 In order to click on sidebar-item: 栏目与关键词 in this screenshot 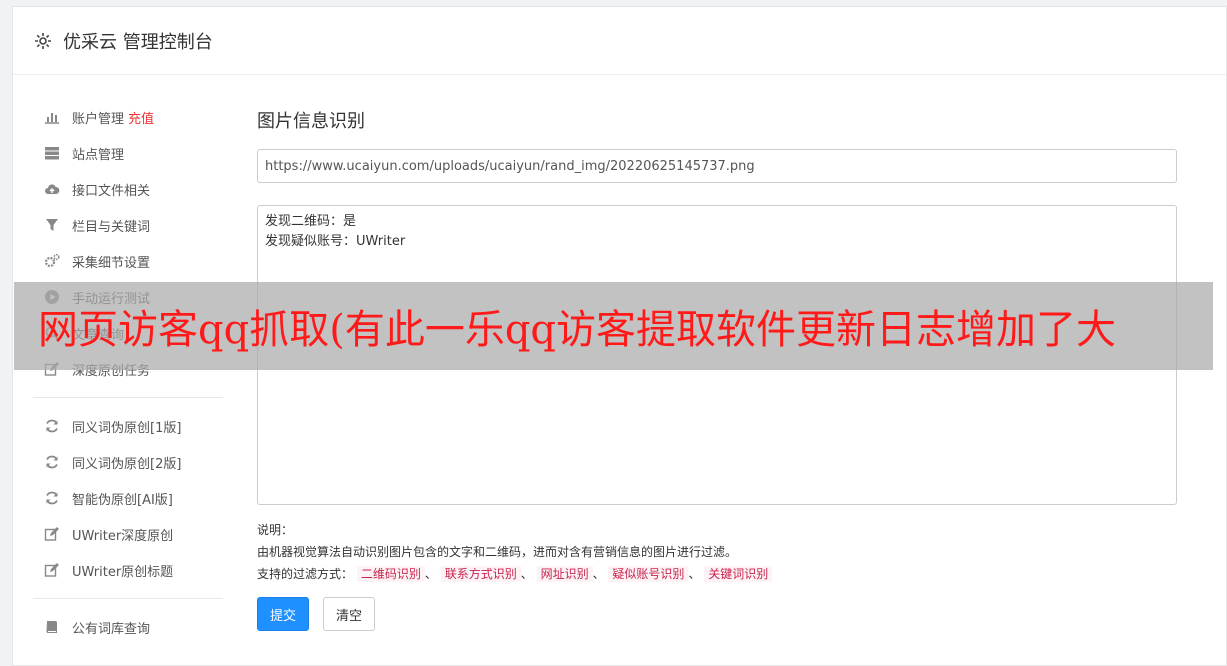, I will do `click(128, 225)`.